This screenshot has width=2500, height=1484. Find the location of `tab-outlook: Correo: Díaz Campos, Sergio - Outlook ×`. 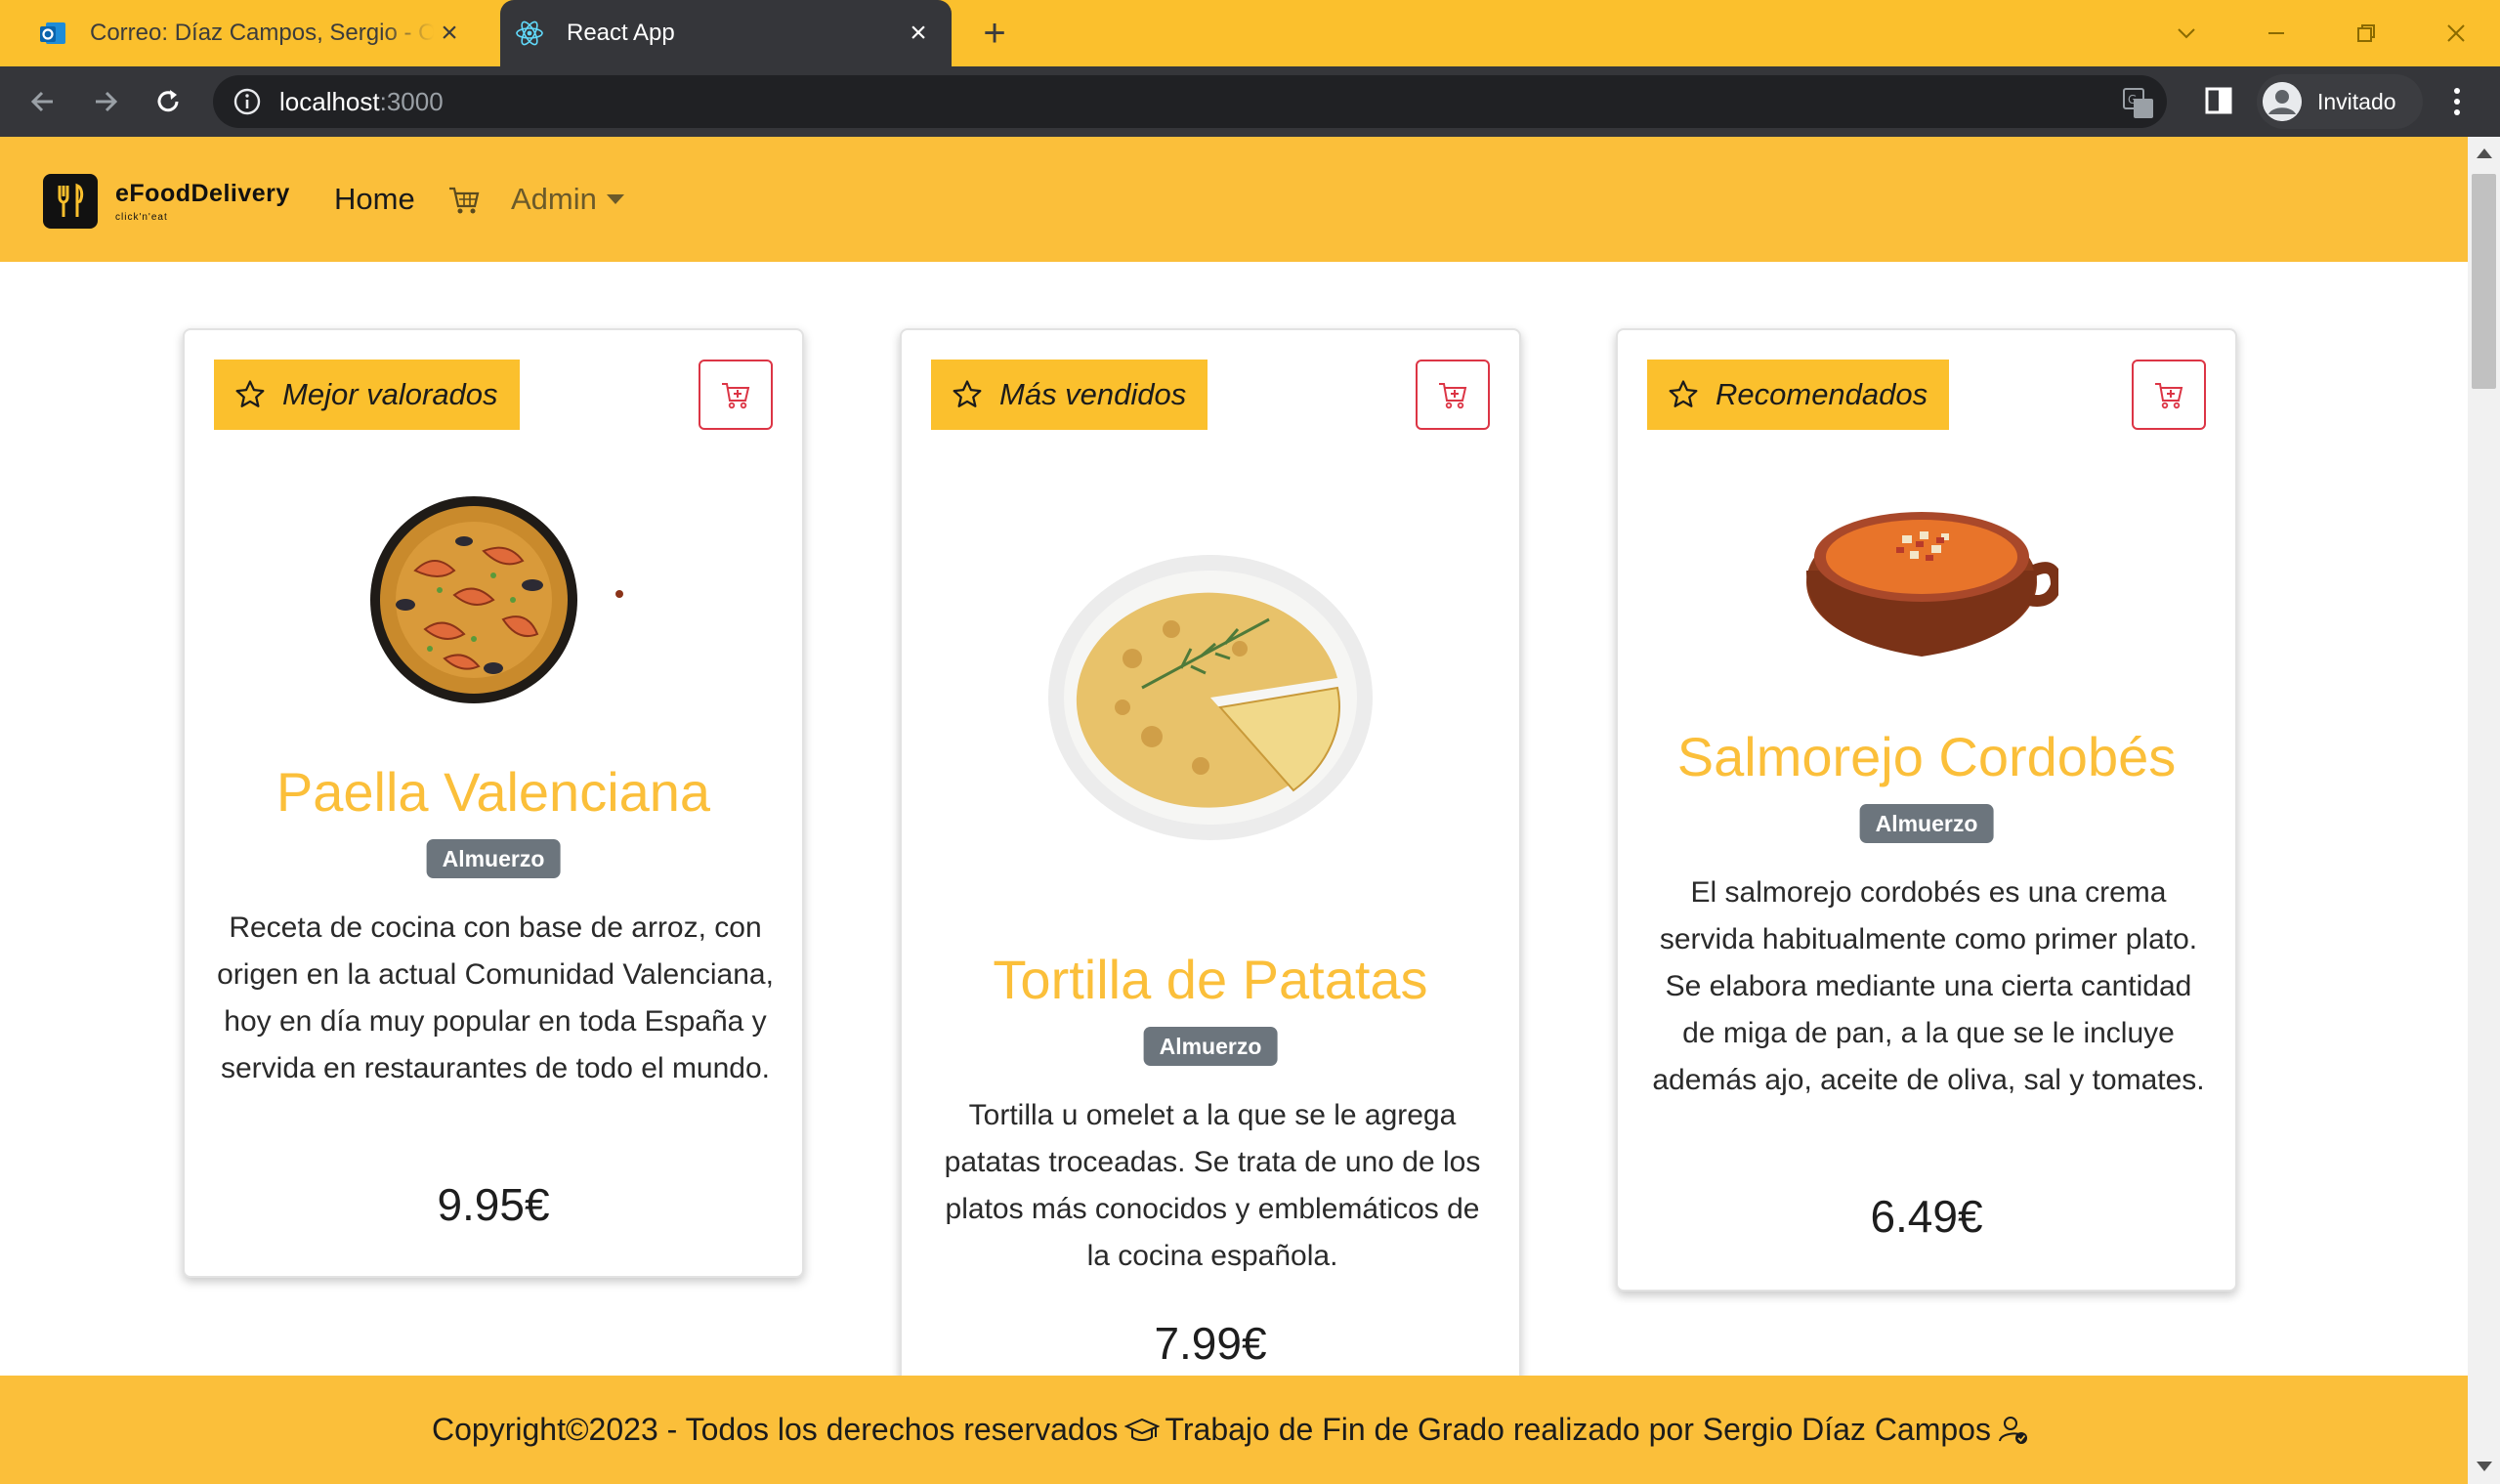

tab-outlook: Correo: Díaz Campos, Sergio - Outlook × is located at coordinates (253, 33).